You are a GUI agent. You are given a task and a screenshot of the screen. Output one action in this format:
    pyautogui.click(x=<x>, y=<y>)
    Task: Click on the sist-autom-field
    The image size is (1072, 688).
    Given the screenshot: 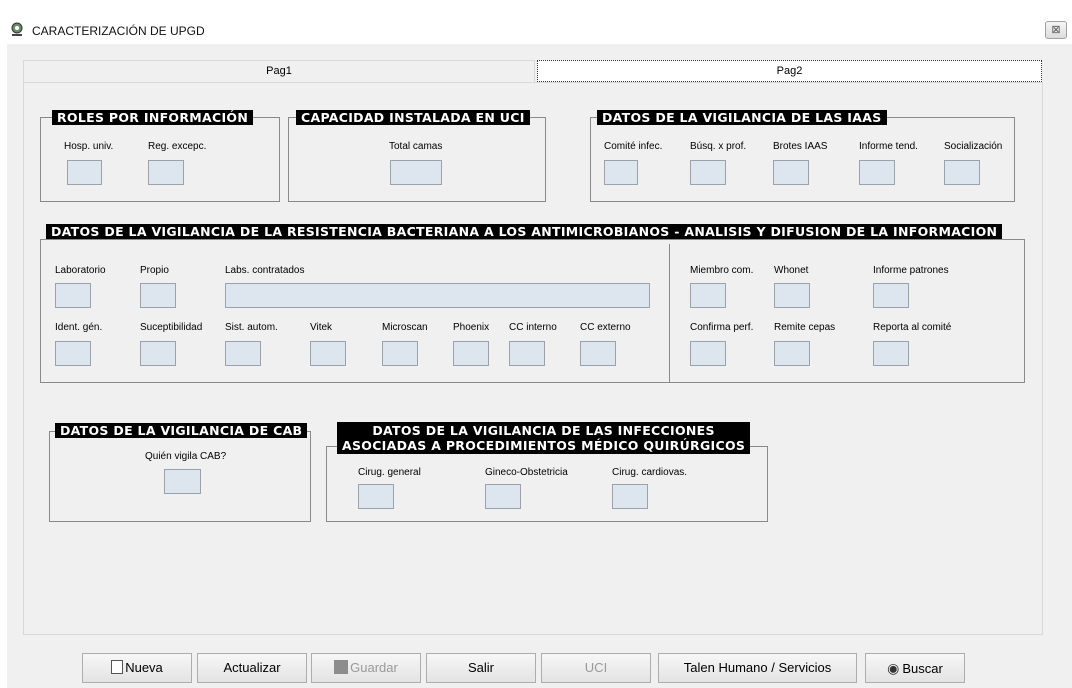 What is the action you would take?
    pyautogui.click(x=243, y=353)
    